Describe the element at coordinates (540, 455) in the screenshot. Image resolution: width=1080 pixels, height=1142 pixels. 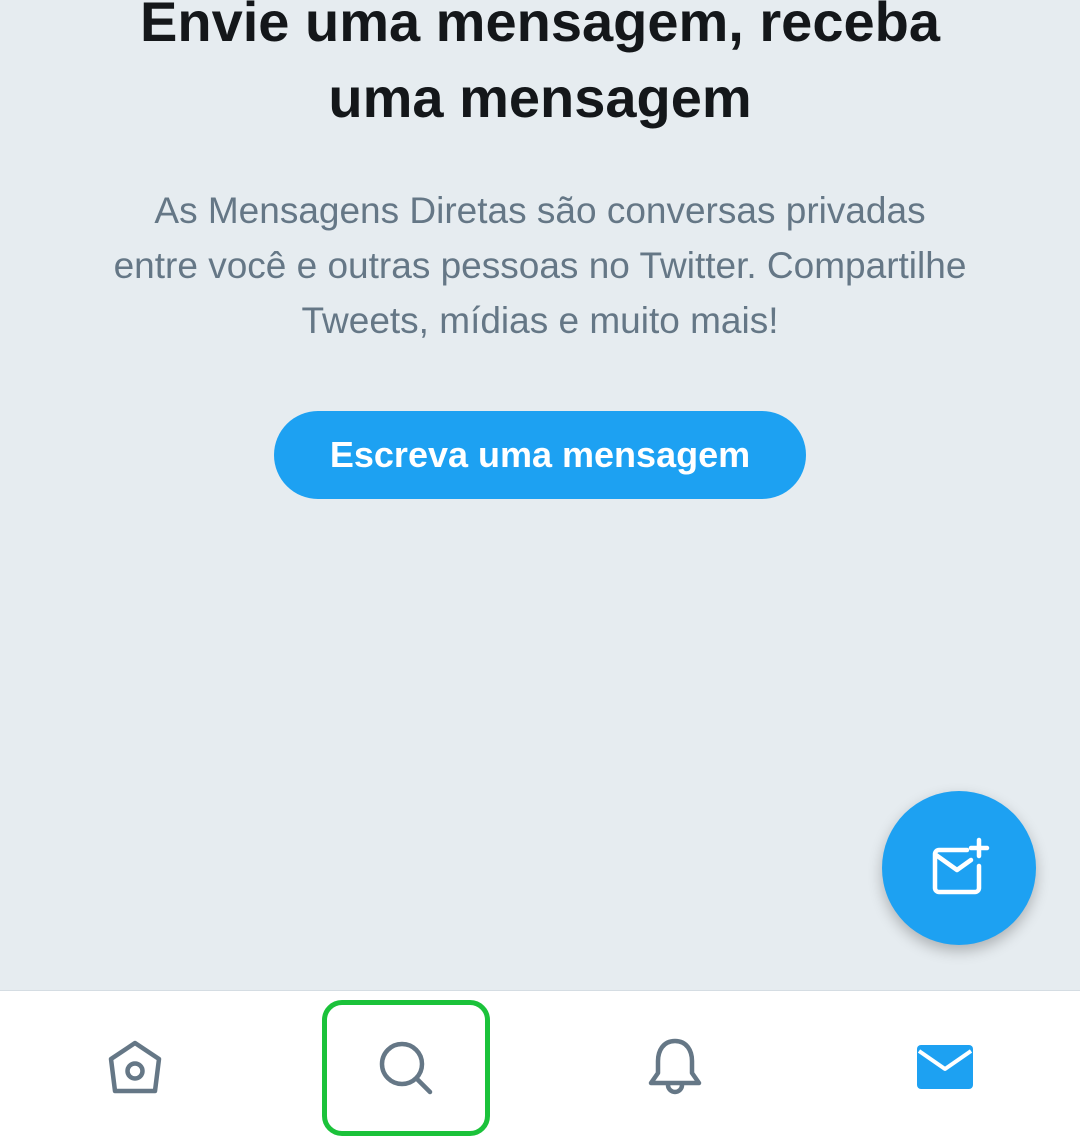
I see `write-message-button: Escreva uma mensagem` at that location.